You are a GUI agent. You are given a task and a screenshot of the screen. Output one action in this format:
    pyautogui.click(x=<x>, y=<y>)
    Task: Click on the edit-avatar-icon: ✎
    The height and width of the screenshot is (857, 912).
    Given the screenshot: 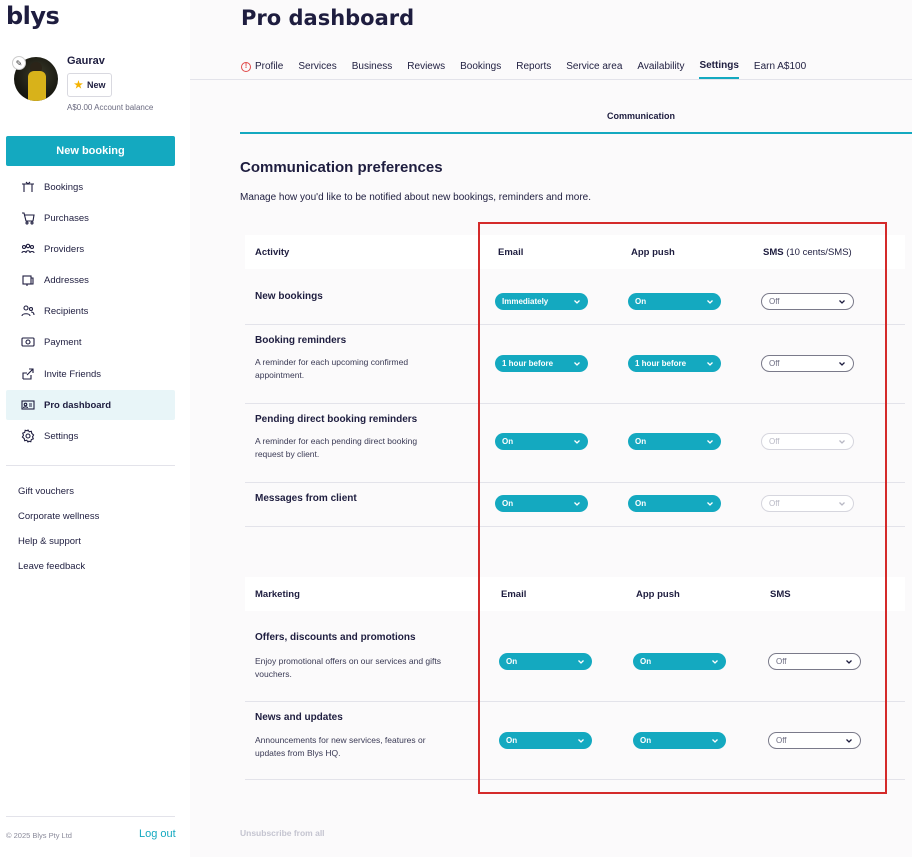 What is the action you would take?
    pyautogui.click(x=19, y=63)
    